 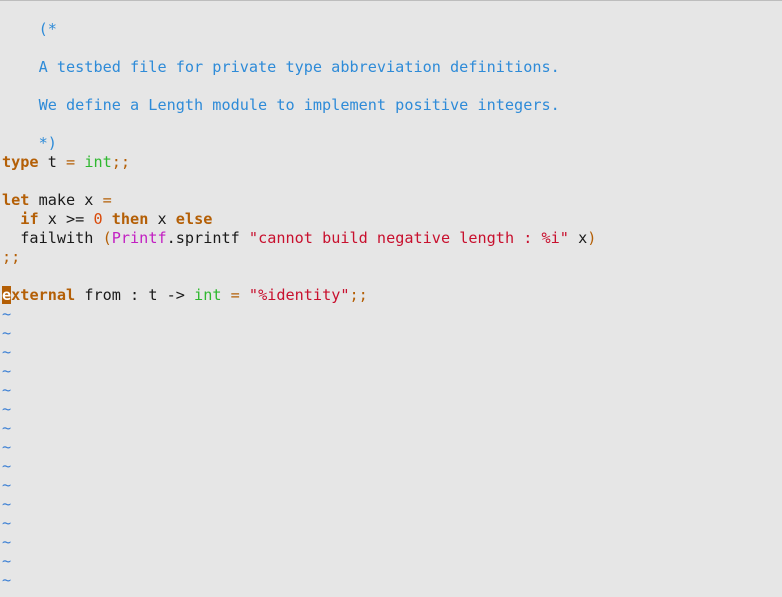 What do you see at coordinates (235, 295) in the screenshot?
I see `external-equals: =` at bounding box center [235, 295].